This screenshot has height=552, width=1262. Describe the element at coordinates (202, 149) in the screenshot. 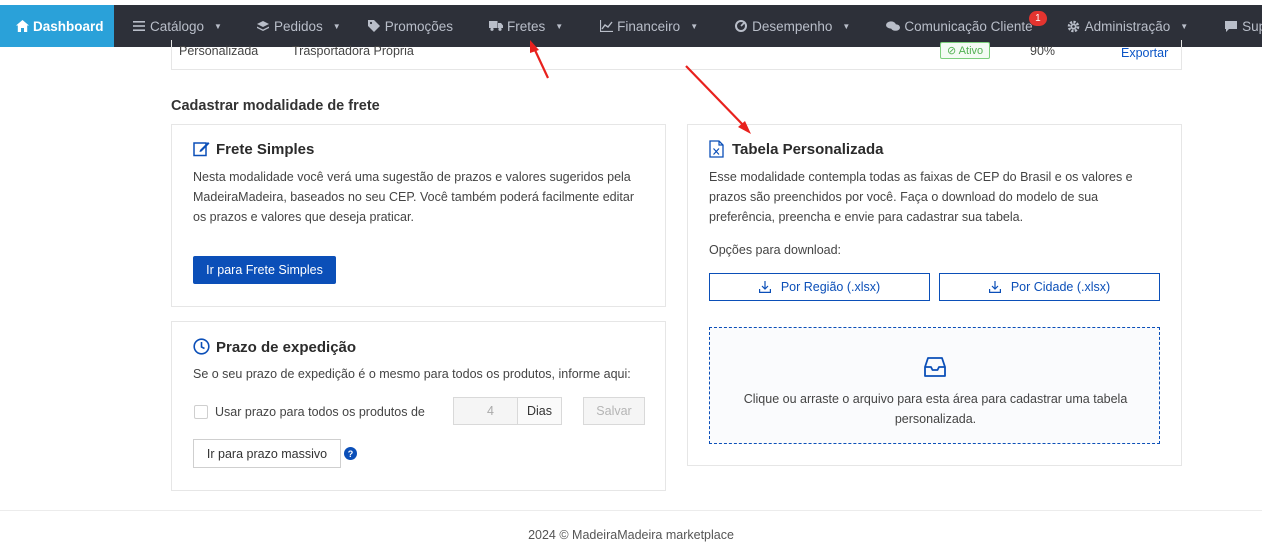

I see `edit-icon` at that location.